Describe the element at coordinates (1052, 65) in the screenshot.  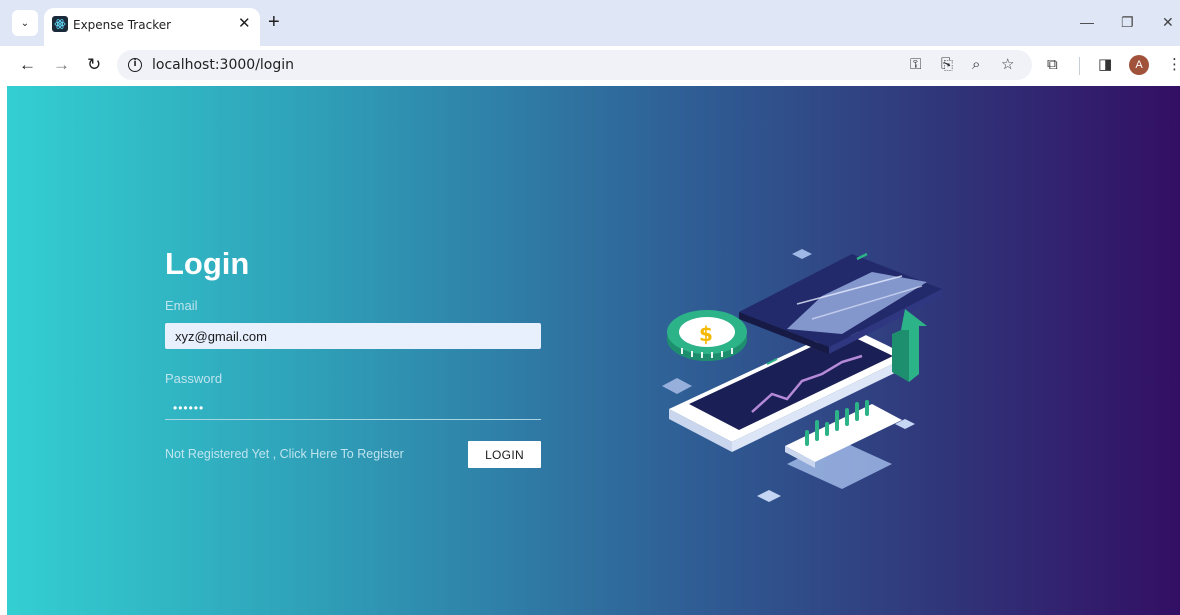
I see `extensions-icon: ⧉` at that location.